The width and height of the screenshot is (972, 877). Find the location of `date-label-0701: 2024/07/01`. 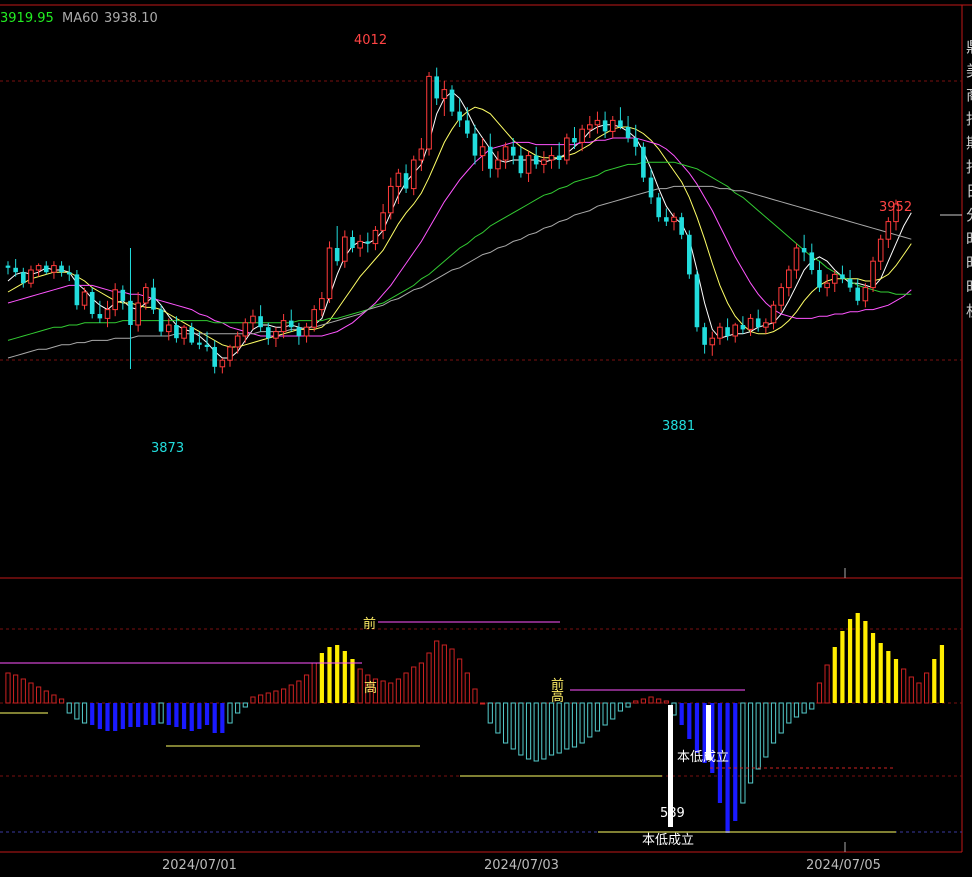

date-label-0701: 2024/07/01 is located at coordinates (199, 865).